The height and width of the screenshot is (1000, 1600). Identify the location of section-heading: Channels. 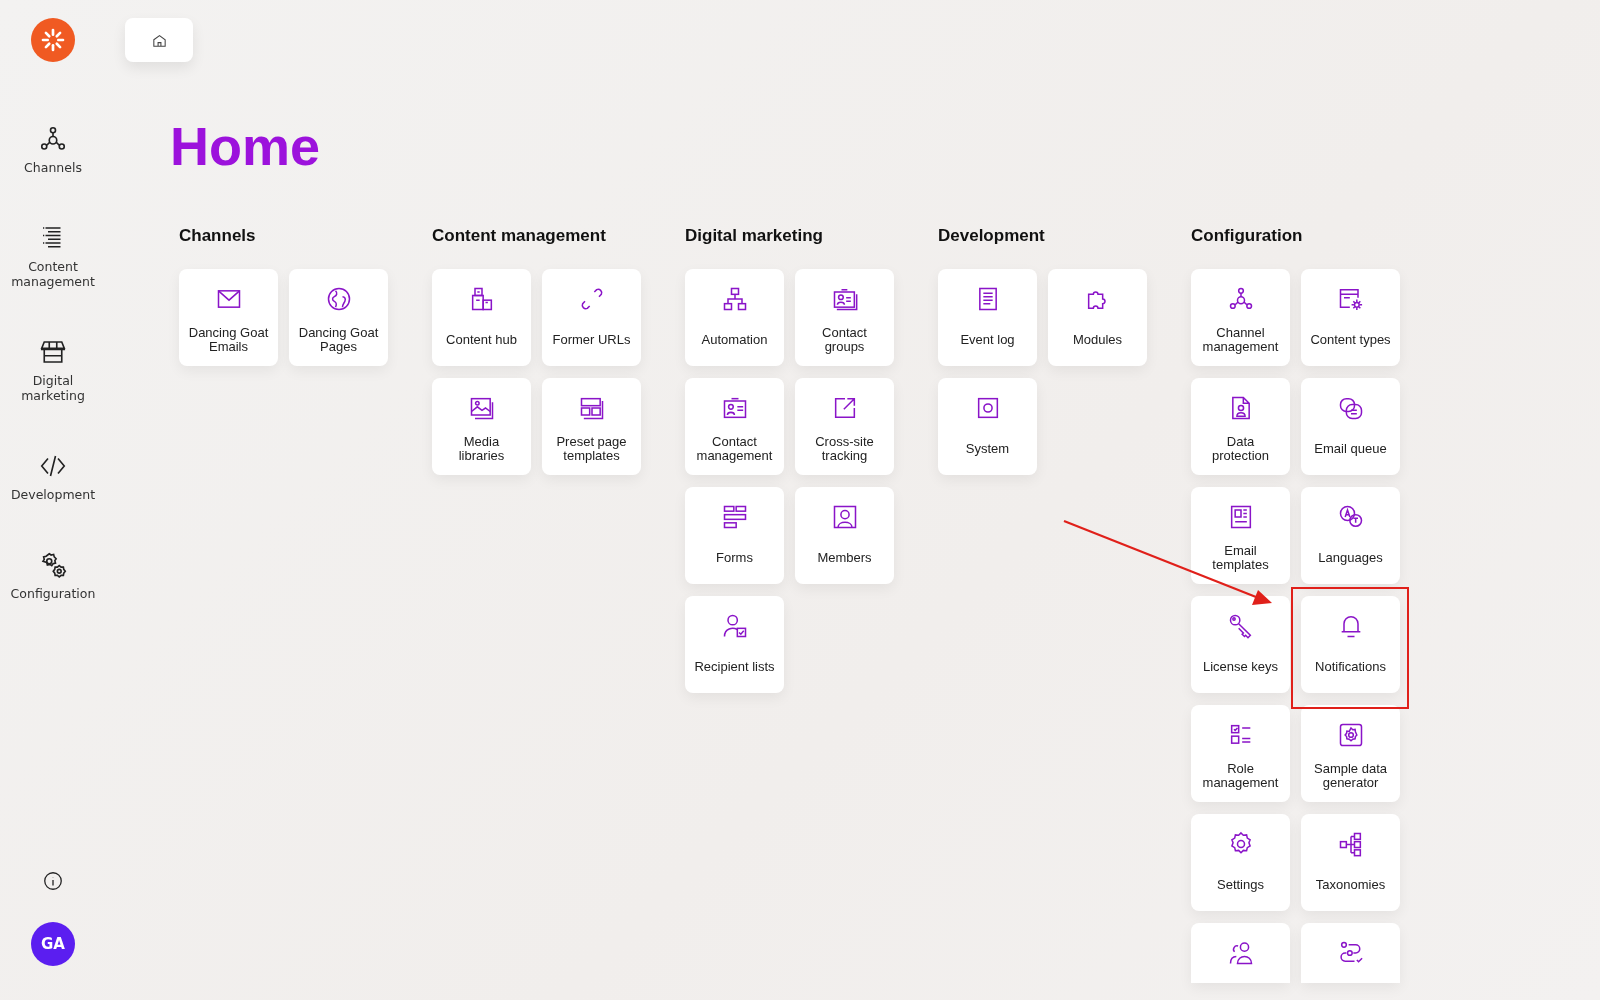
(218, 236).